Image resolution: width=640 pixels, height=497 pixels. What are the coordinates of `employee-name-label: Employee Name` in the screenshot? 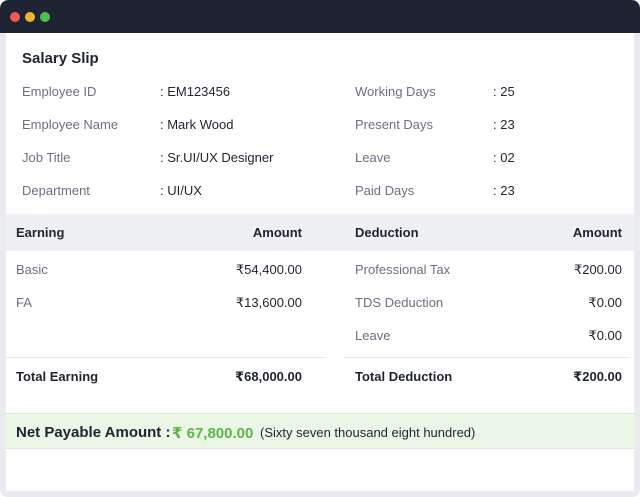 It's located at (70, 124).